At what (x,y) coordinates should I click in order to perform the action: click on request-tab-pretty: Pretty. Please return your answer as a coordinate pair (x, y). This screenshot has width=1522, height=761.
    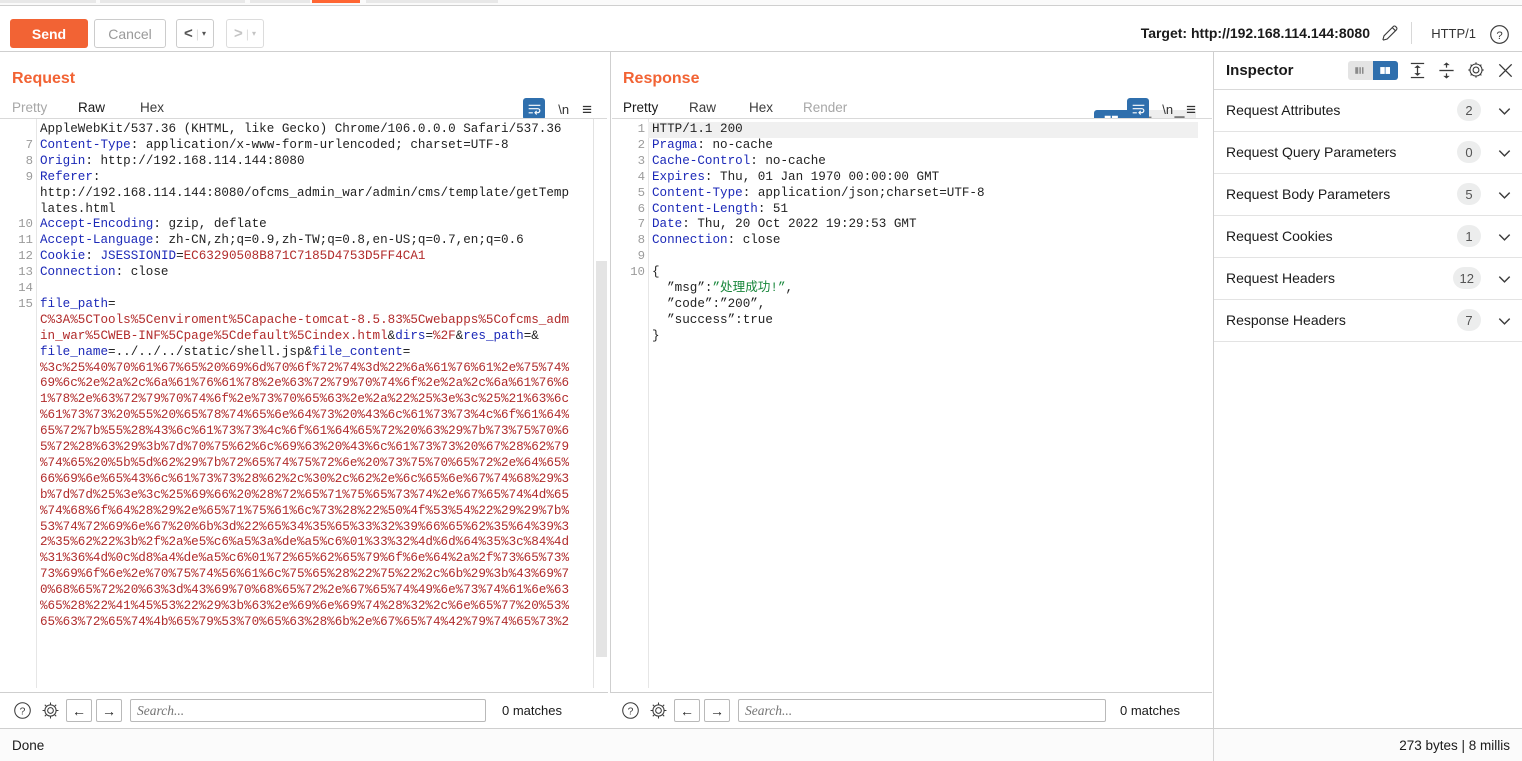
    Looking at the image, I should click on (29, 110).